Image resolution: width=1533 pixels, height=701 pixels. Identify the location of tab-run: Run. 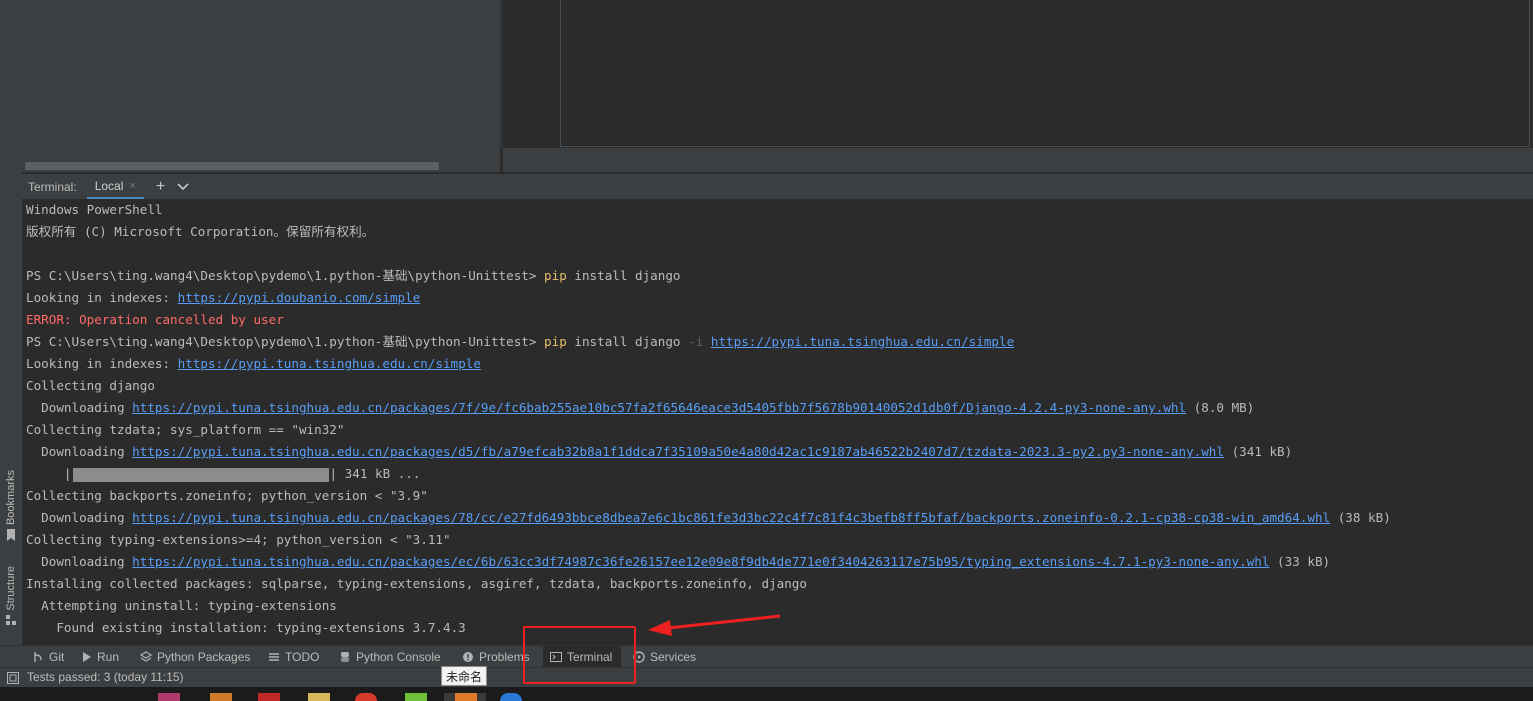
(99, 657).